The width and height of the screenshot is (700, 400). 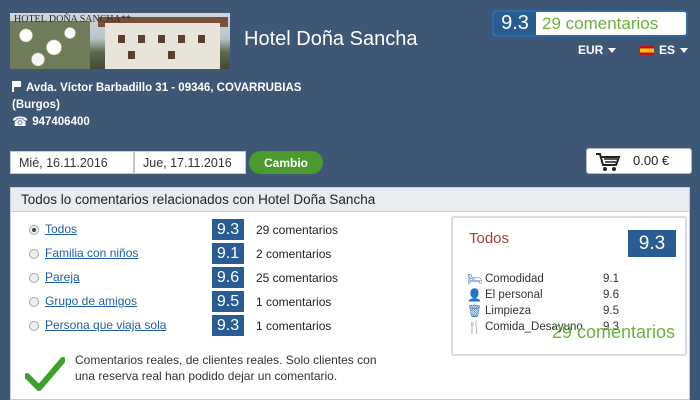 What do you see at coordinates (600, 23) in the screenshot?
I see `rating-comments-count: 29 comentarios` at bounding box center [600, 23].